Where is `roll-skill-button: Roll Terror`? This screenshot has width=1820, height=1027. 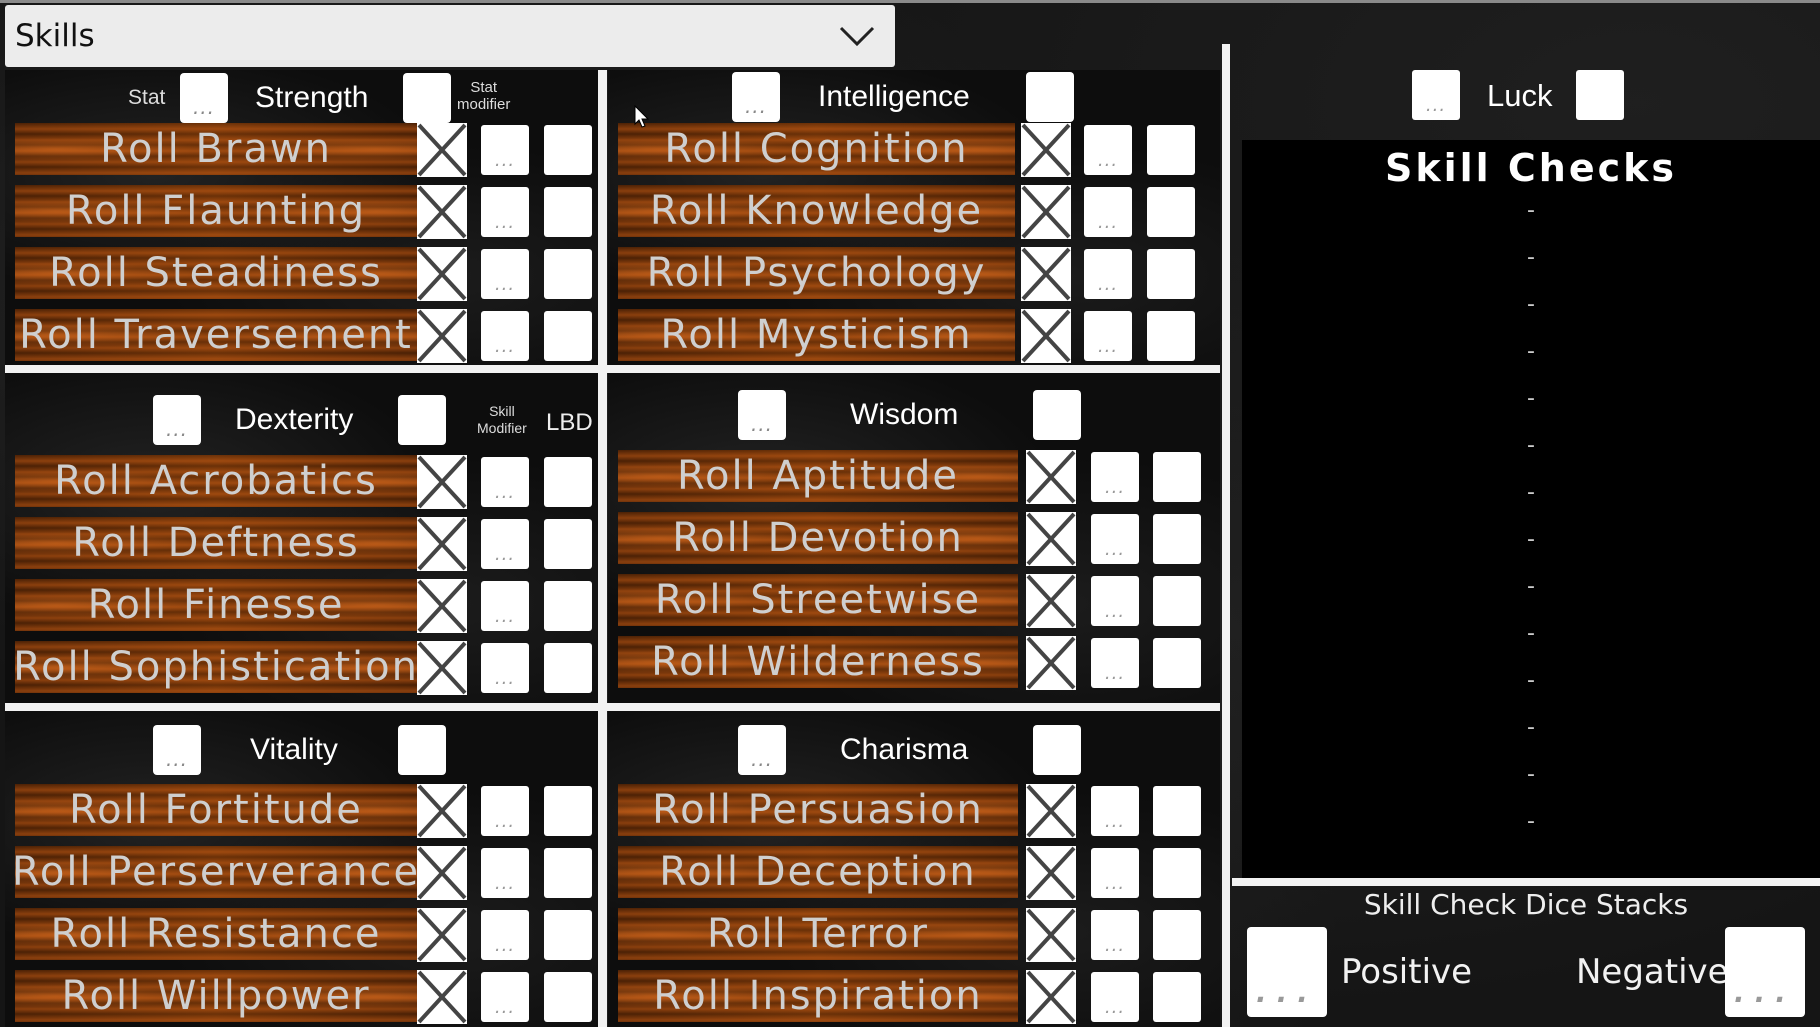
roll-skill-button: Roll Terror is located at coordinates (818, 934).